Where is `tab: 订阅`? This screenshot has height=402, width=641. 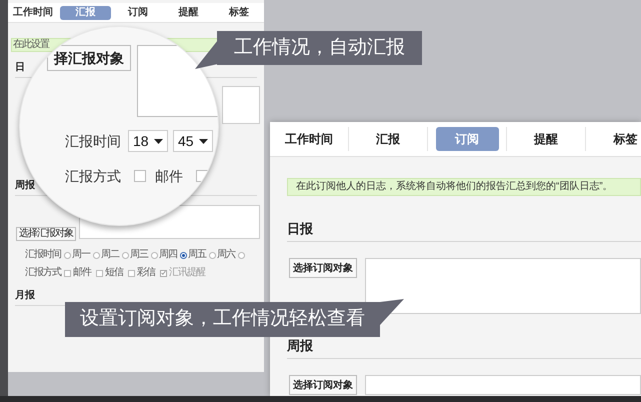 tab: 订阅 is located at coordinates (138, 13).